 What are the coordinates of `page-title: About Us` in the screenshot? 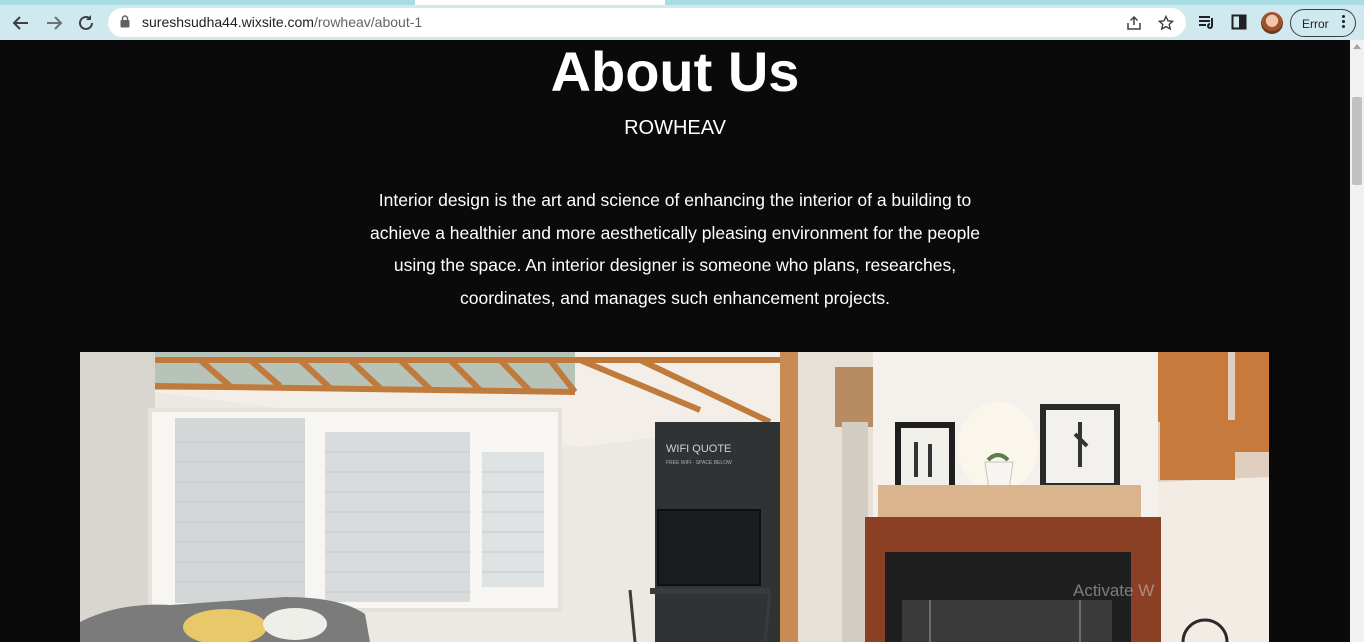 It's located at (675, 71).